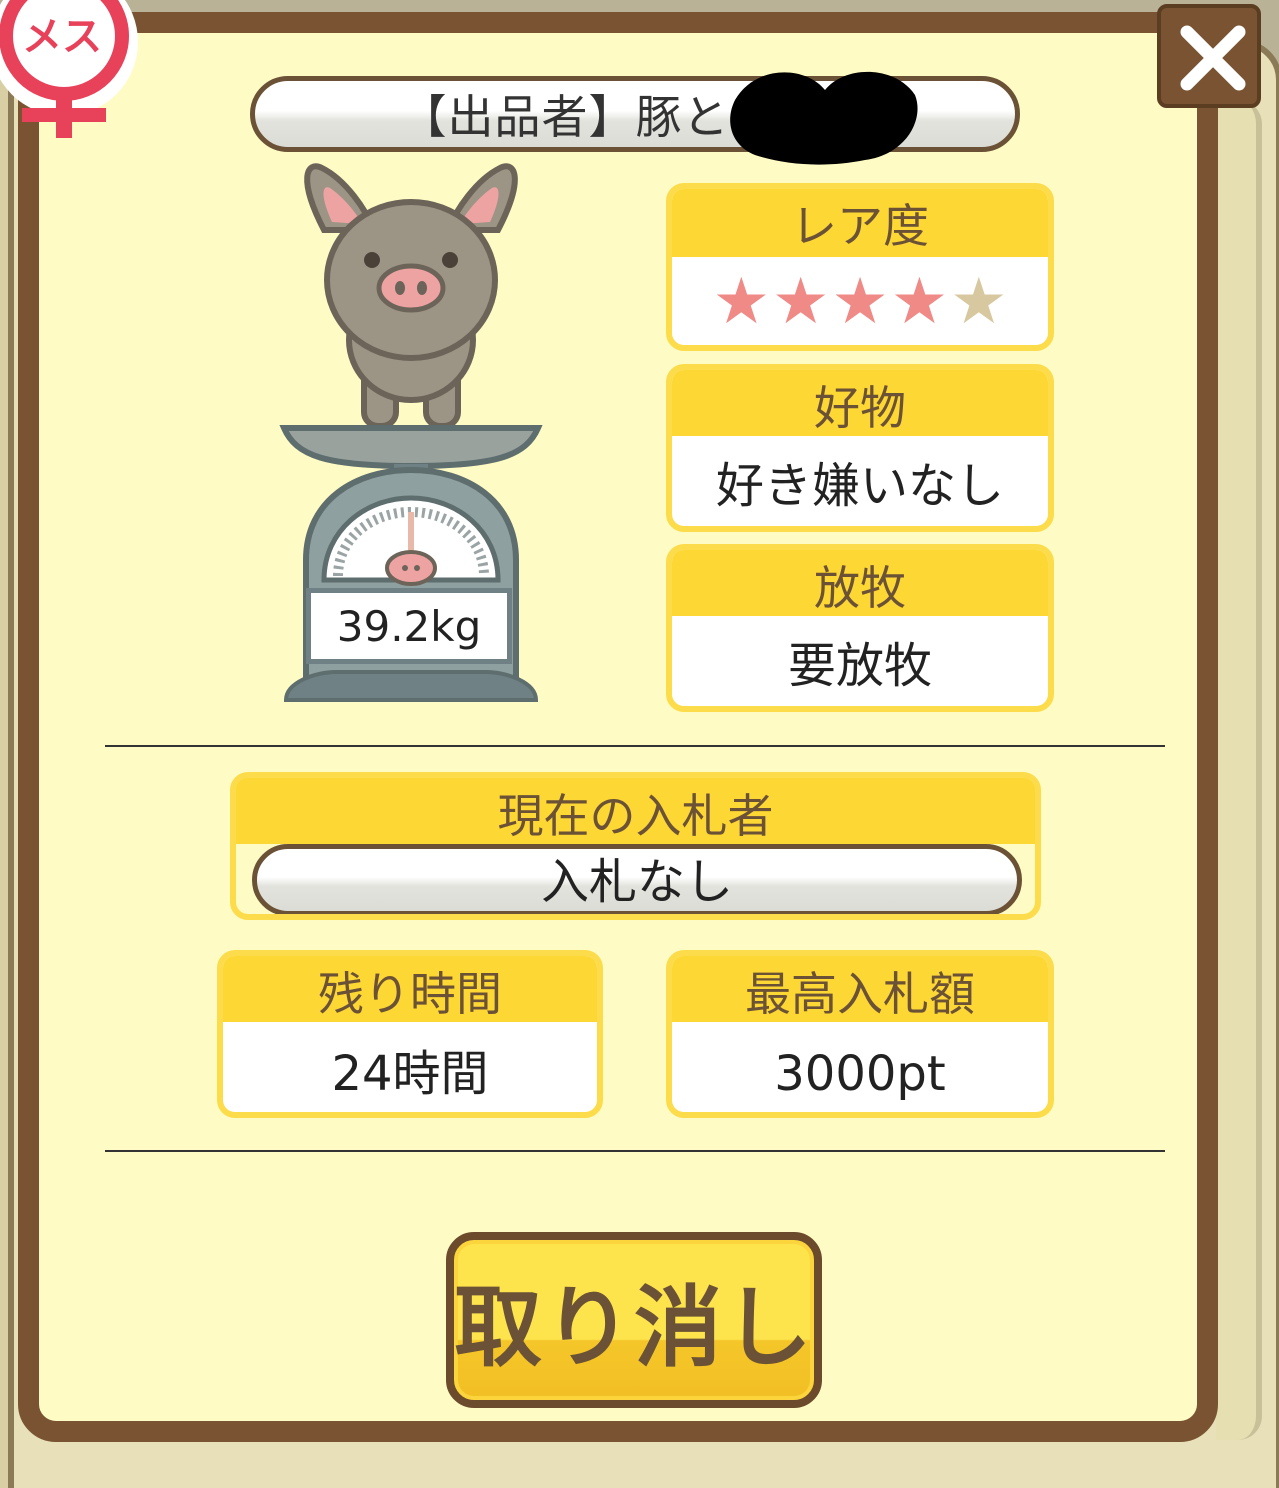 This screenshot has height=1488, width=1279. I want to click on gender-label: メス, so click(62, 37).